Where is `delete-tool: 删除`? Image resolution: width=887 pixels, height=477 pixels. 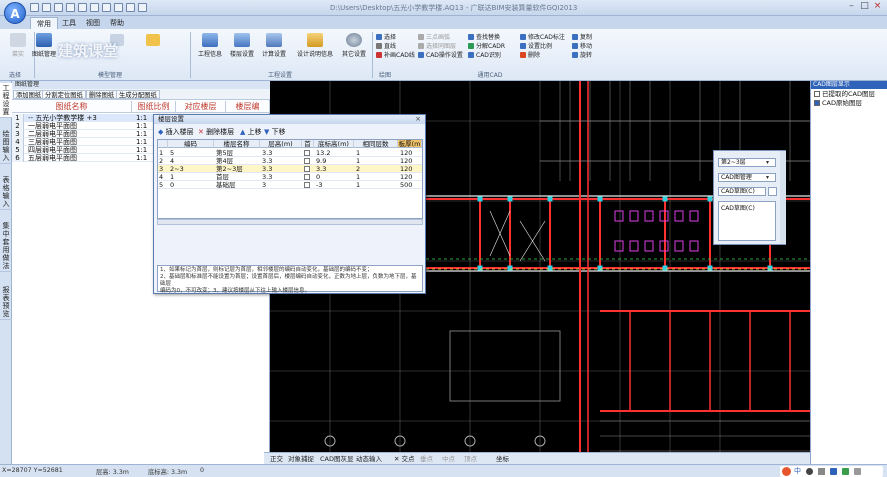
delete-tool: 删除 is located at coordinates (542, 55).